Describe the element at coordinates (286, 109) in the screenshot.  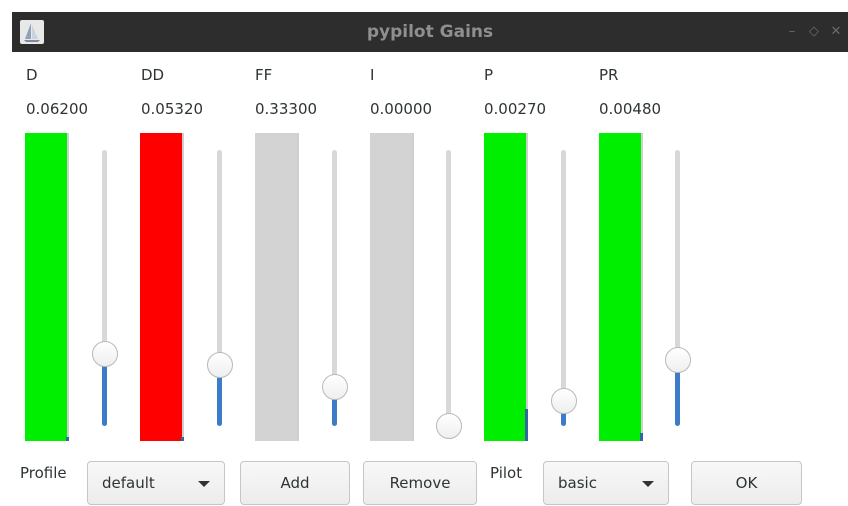
I see `gain-value-ff: 0.33300` at that location.